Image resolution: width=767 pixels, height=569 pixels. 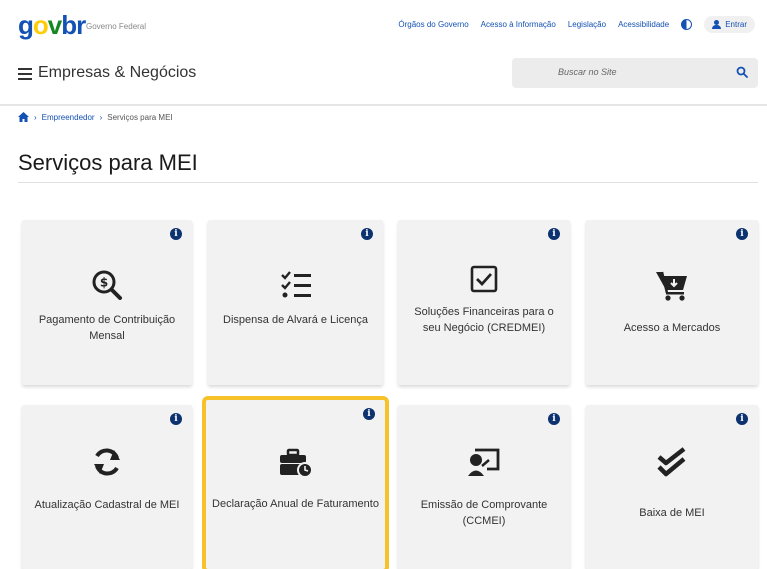 I want to click on card-label: Atualização Cadastral de MEI, so click(x=107, y=505).